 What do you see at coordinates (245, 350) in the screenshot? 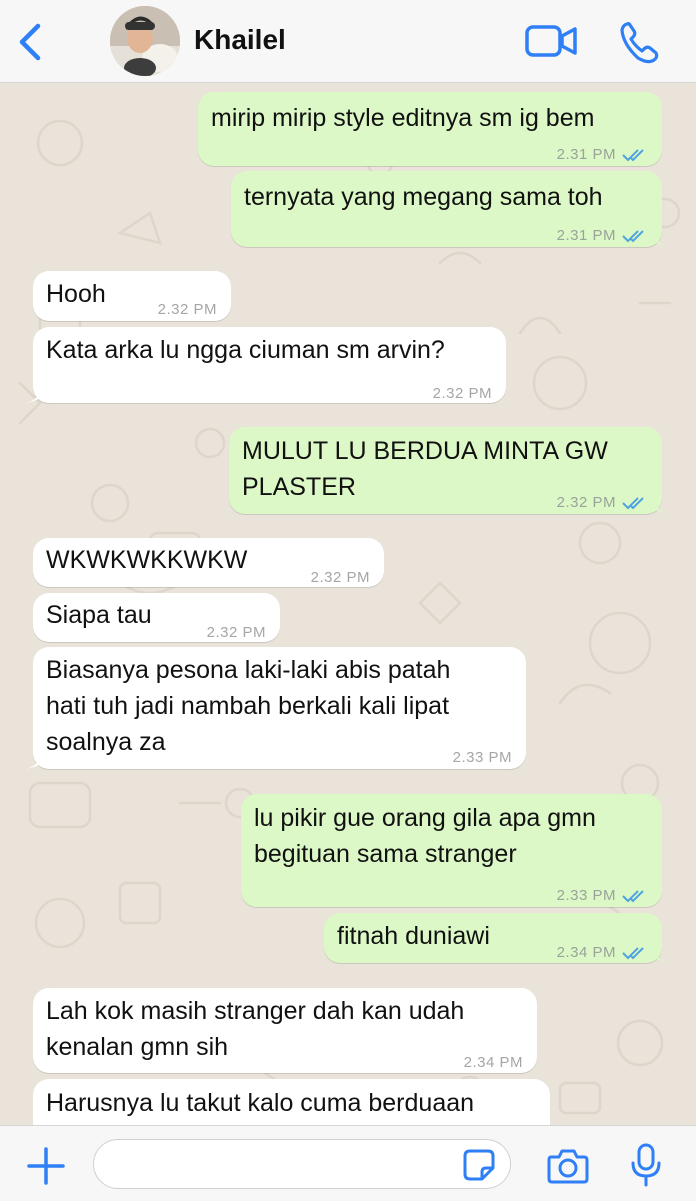
I see `message-text: Kata arka lu ngga ciuman sm arvin?` at bounding box center [245, 350].